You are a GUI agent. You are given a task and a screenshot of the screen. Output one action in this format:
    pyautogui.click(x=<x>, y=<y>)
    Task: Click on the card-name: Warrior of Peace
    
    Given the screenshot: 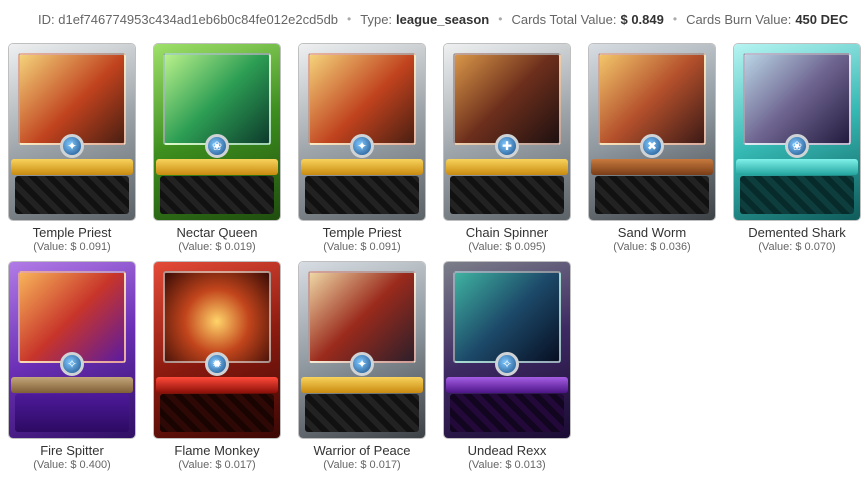 What is the action you would take?
    pyautogui.click(x=362, y=450)
    